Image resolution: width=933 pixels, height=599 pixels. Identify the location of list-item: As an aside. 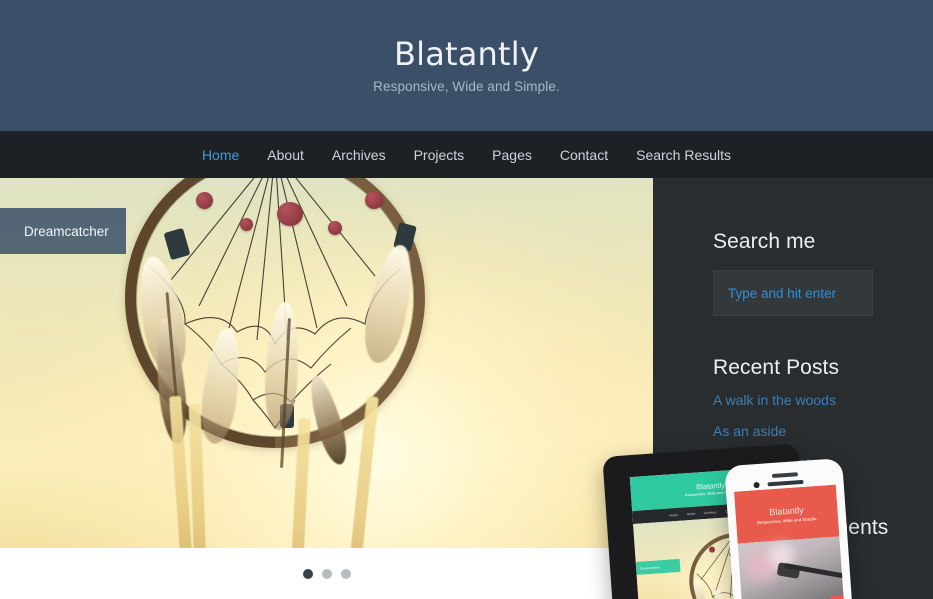
(823, 432).